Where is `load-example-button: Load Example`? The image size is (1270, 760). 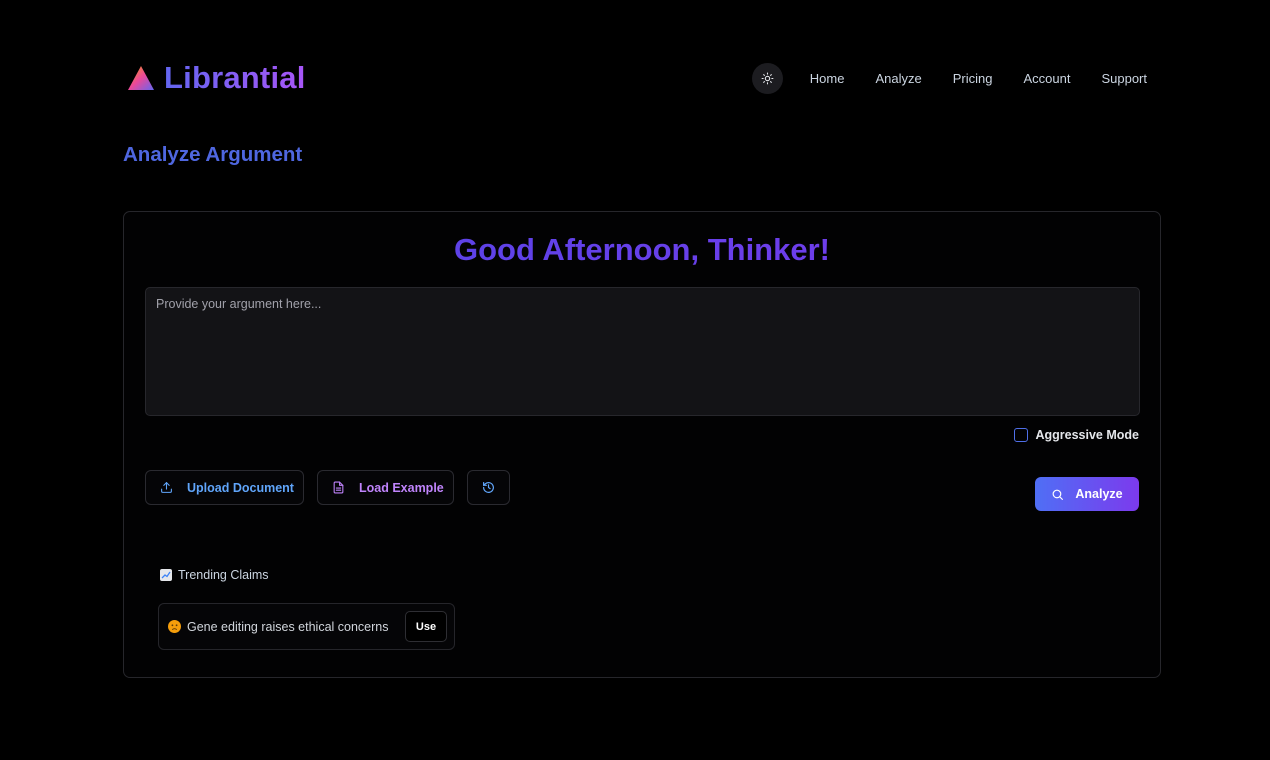 load-example-button: Load Example is located at coordinates (385, 487).